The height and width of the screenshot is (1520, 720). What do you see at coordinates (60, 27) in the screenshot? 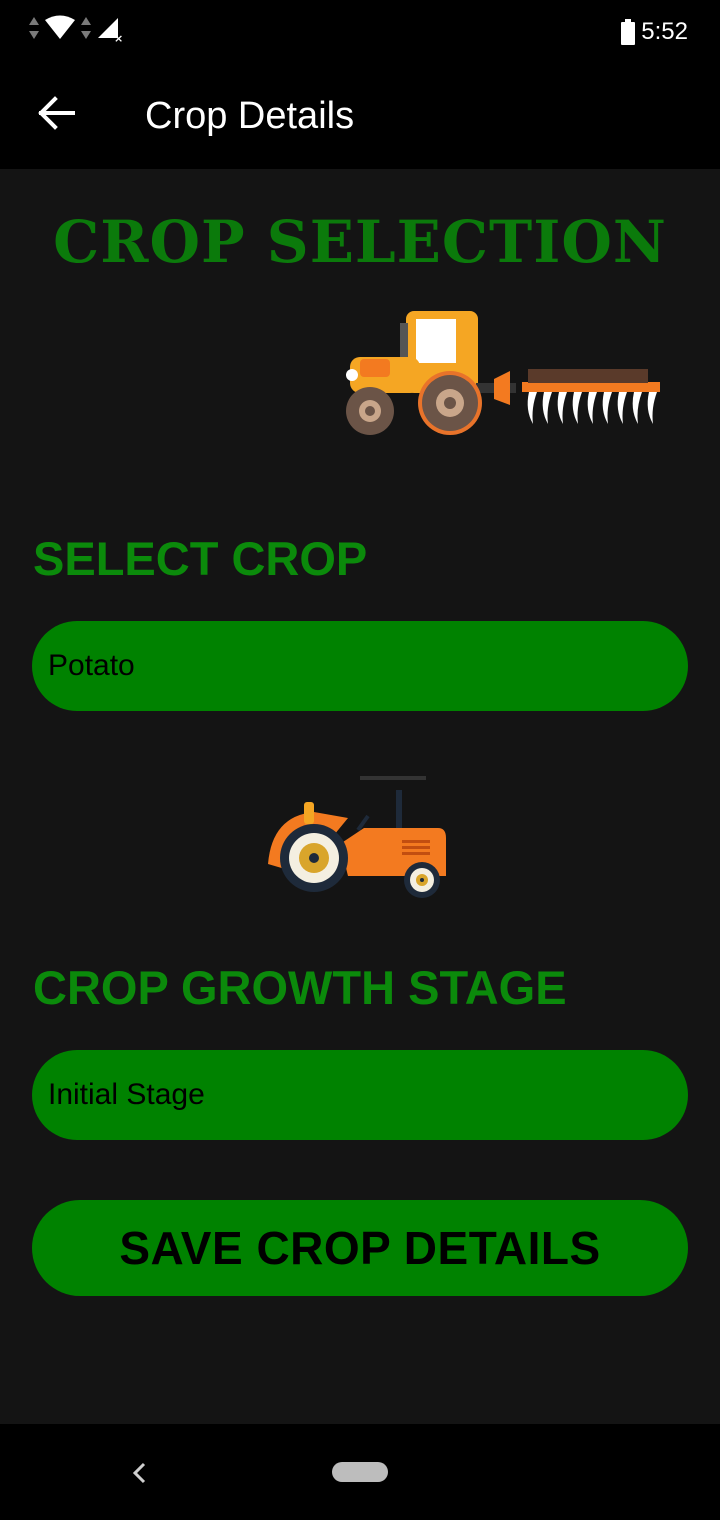
I see `wifi-icon` at bounding box center [60, 27].